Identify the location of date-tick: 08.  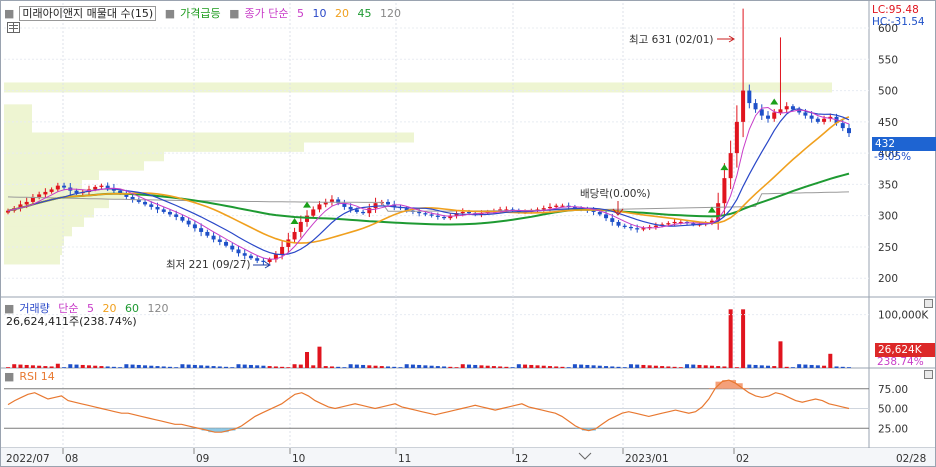
(71, 459).